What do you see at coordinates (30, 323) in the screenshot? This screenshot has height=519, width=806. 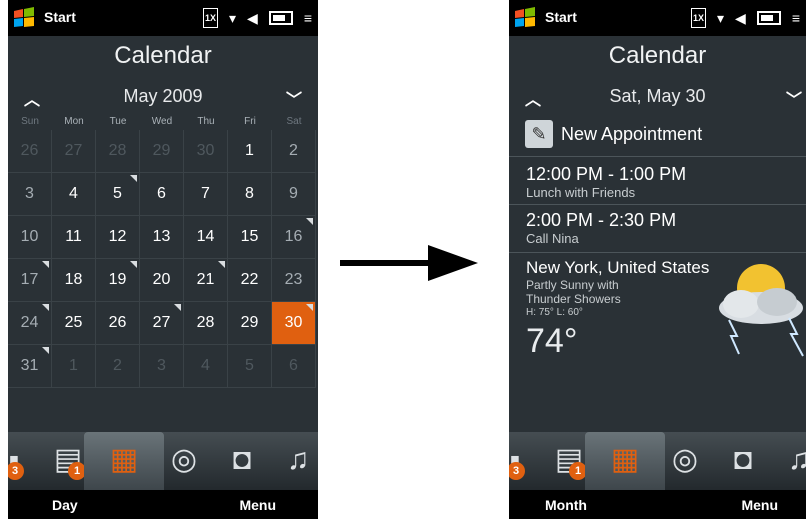 I see `calendar-day-cell: 24` at bounding box center [30, 323].